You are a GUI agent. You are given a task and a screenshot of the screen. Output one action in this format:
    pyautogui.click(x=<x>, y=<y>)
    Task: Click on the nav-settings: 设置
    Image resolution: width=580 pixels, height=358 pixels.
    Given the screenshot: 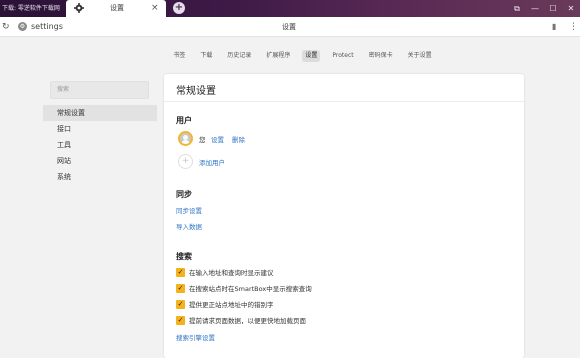 What is the action you would take?
    pyautogui.click(x=311, y=56)
    